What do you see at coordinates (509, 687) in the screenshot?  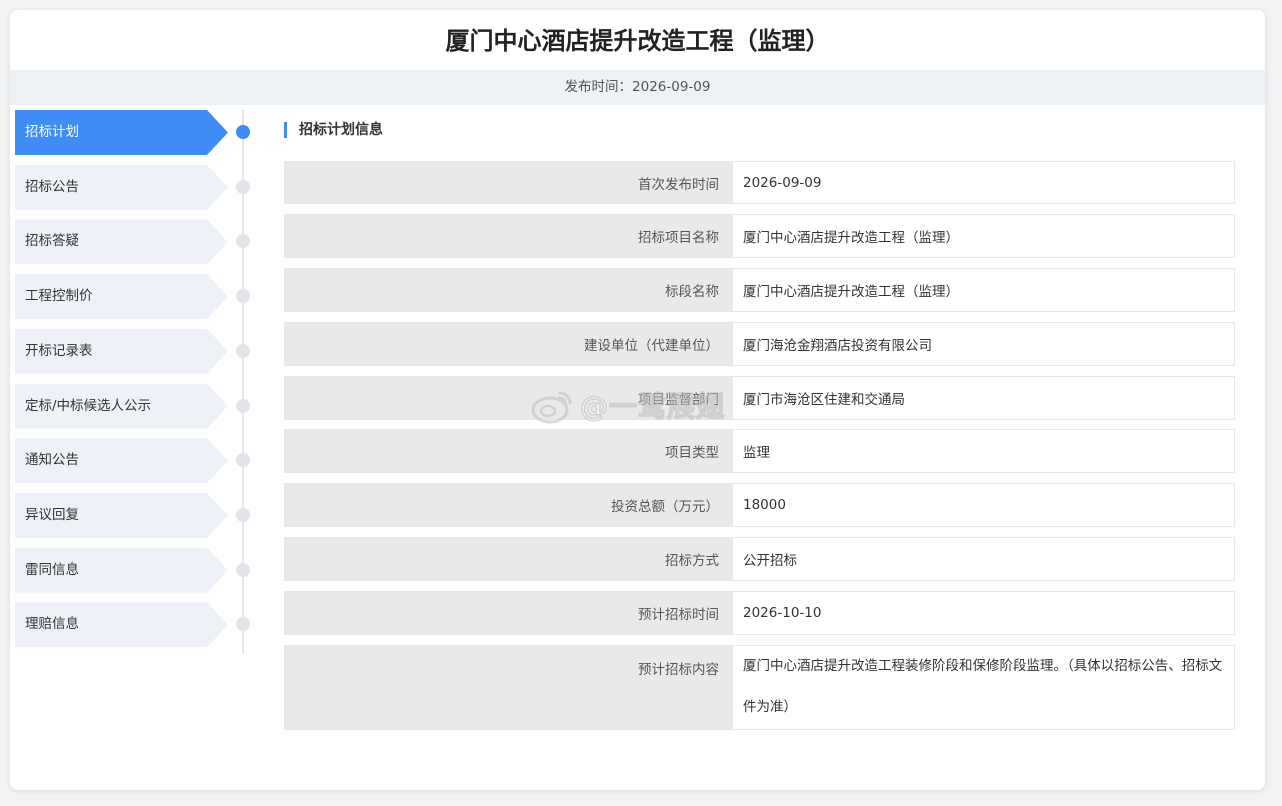 I see `info-row-label: 预计招标内容` at bounding box center [509, 687].